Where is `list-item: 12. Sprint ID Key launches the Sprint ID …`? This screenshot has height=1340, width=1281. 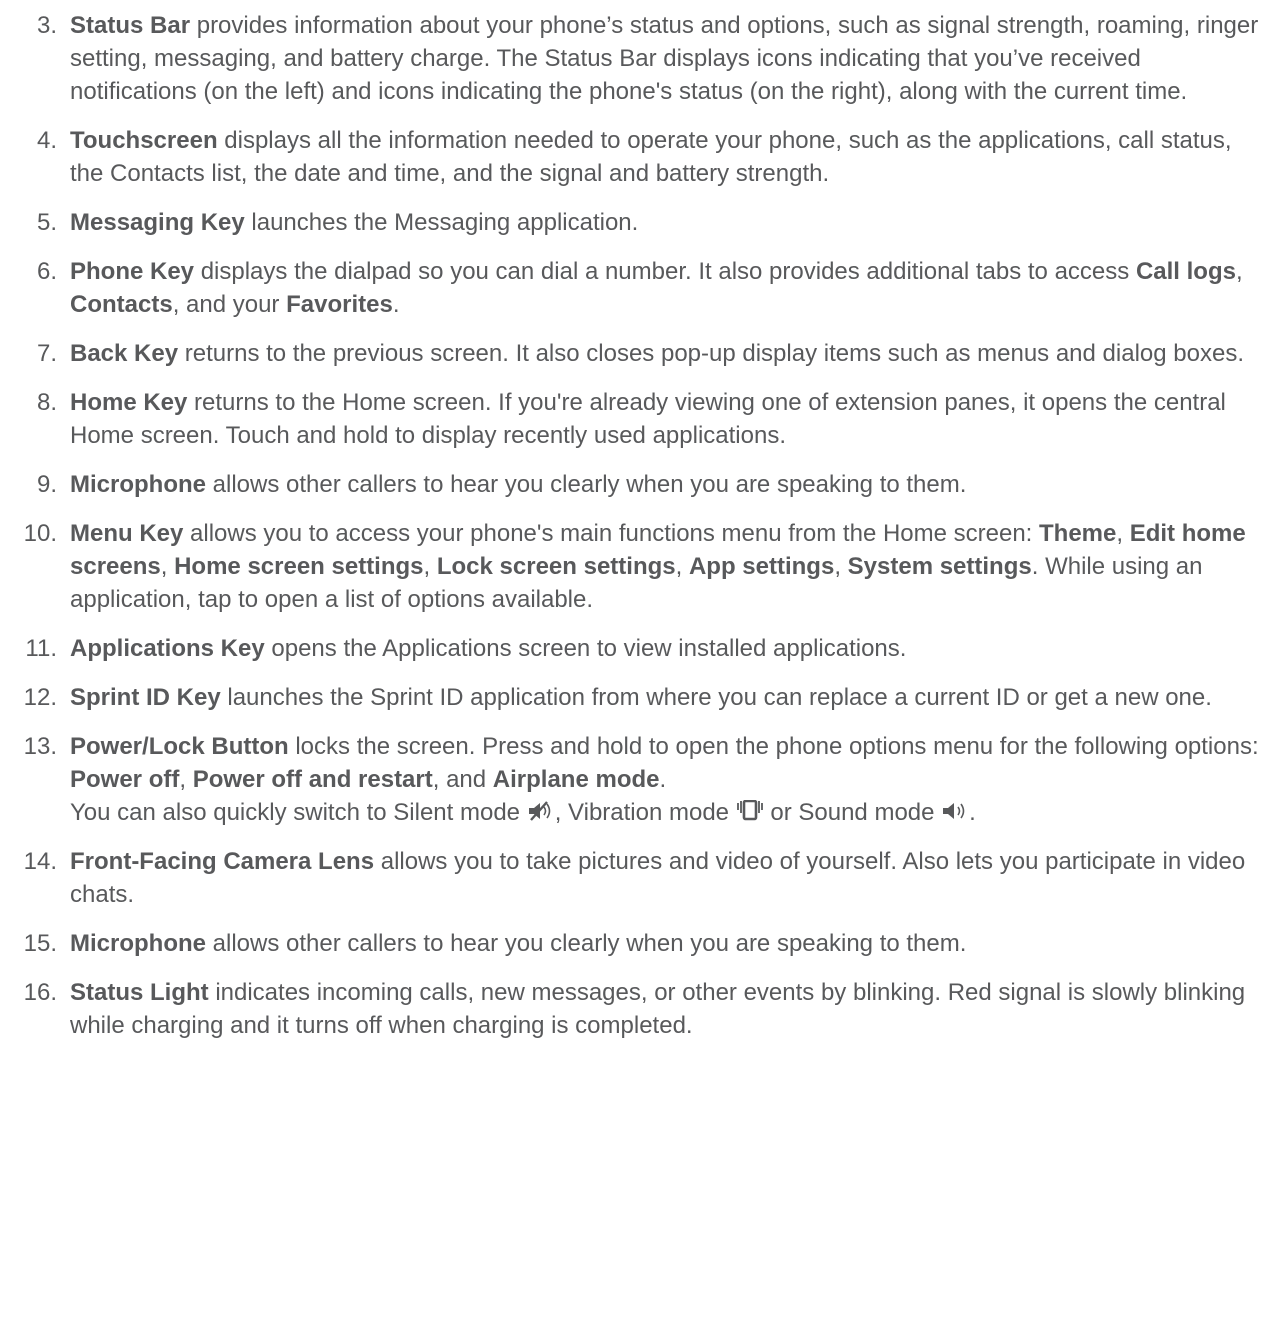 list-item: 12. Sprint ID Key launches the Sprint ID … is located at coordinates (640, 697).